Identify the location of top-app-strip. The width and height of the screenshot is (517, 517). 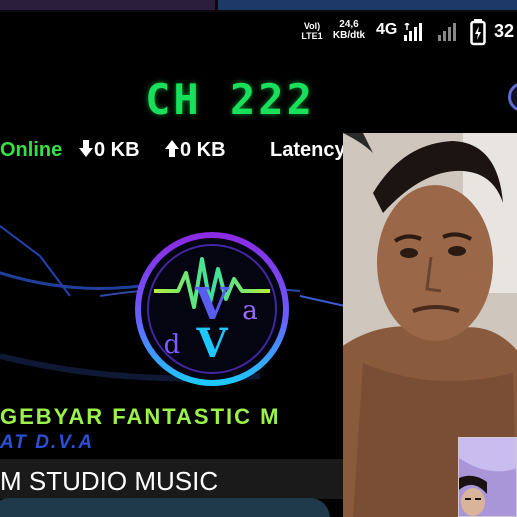
(258, 6).